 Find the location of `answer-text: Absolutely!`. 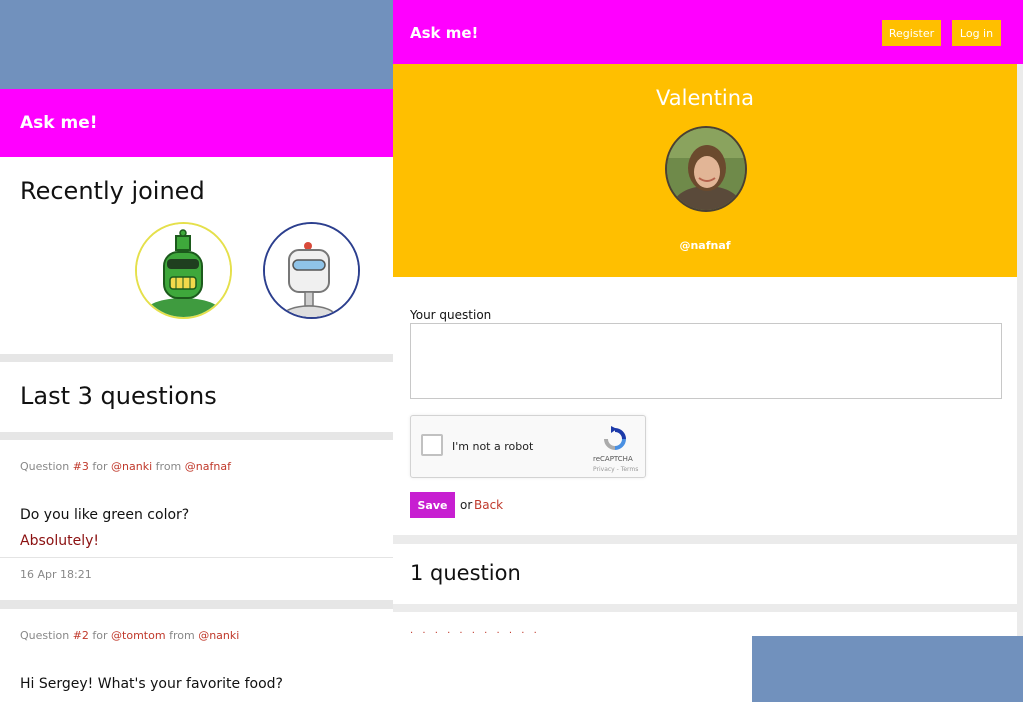

answer-text: Absolutely! is located at coordinates (59, 541).